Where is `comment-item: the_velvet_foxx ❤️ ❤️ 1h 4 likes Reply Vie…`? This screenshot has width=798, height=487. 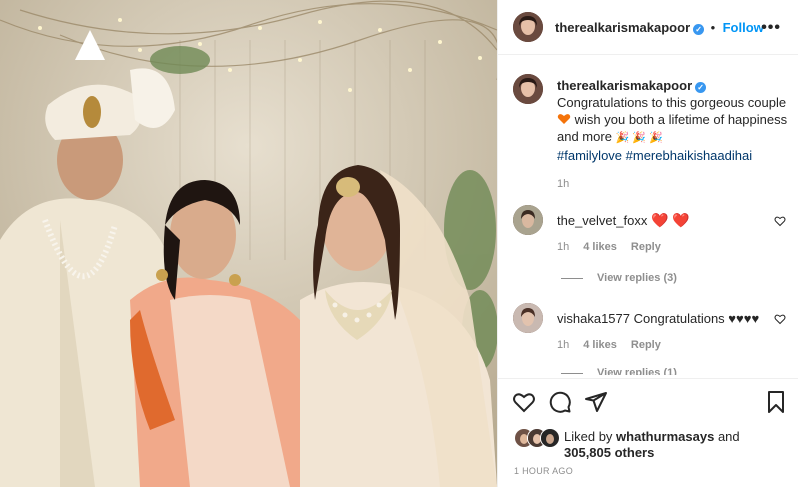 comment-item: the_velvet_foxx ❤️ ❤️ 1h 4 likes Reply Vie… is located at coordinates (648, 248).